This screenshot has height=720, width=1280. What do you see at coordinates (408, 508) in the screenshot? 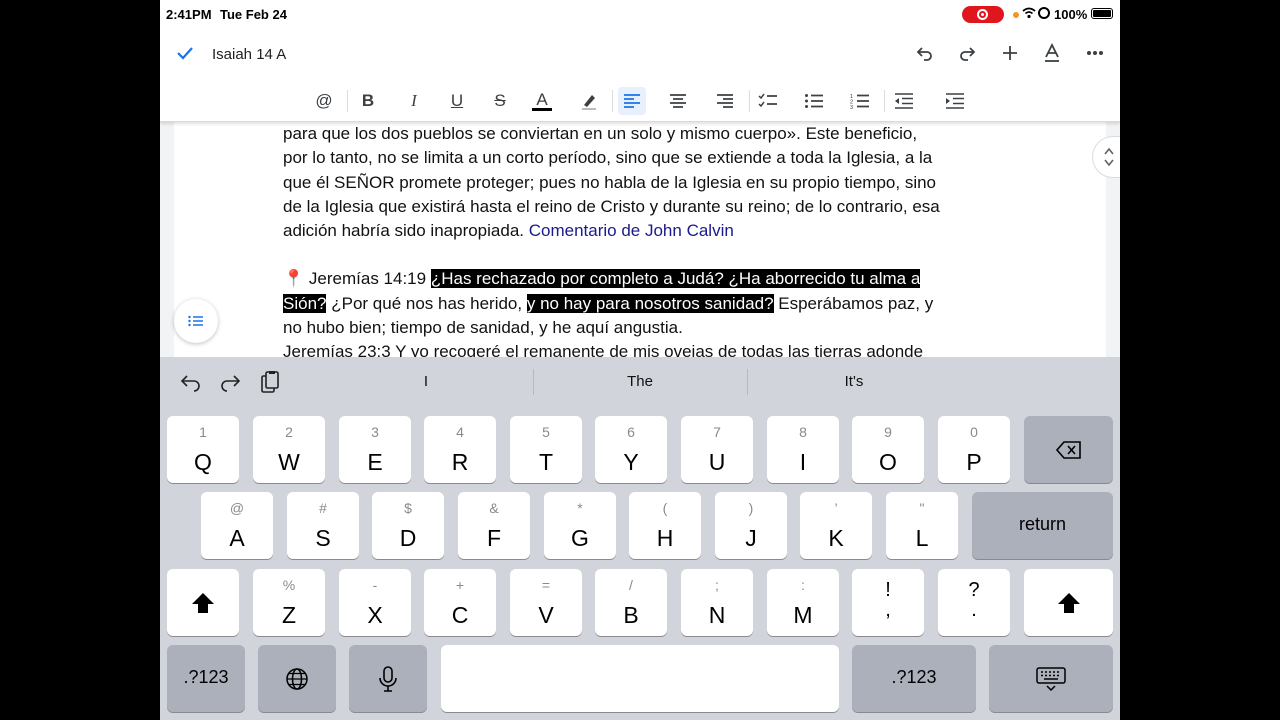
I see `key-alt-label: $` at bounding box center [408, 508].